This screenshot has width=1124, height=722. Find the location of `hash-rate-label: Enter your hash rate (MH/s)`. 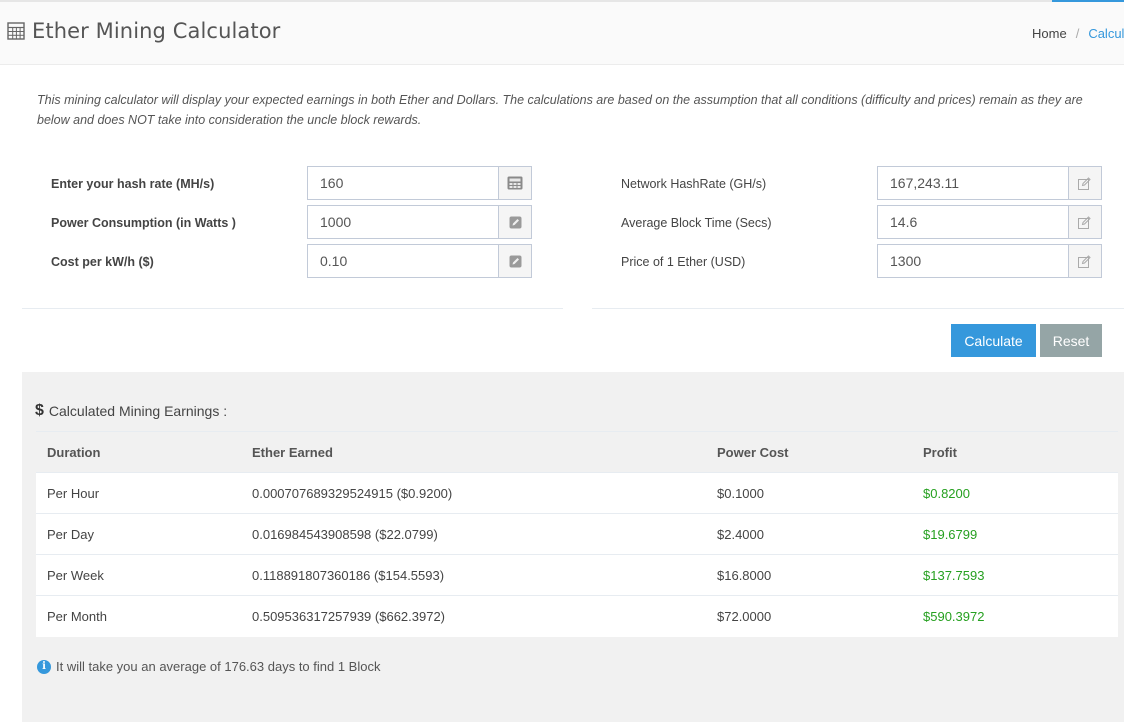

hash-rate-label: Enter your hash rate (MH/s) is located at coordinates (133, 184).